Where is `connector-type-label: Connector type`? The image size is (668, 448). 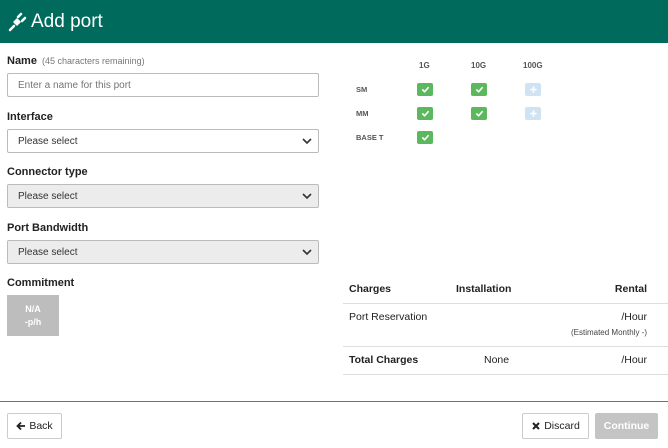
connector-type-label: Connector type is located at coordinates (47, 172).